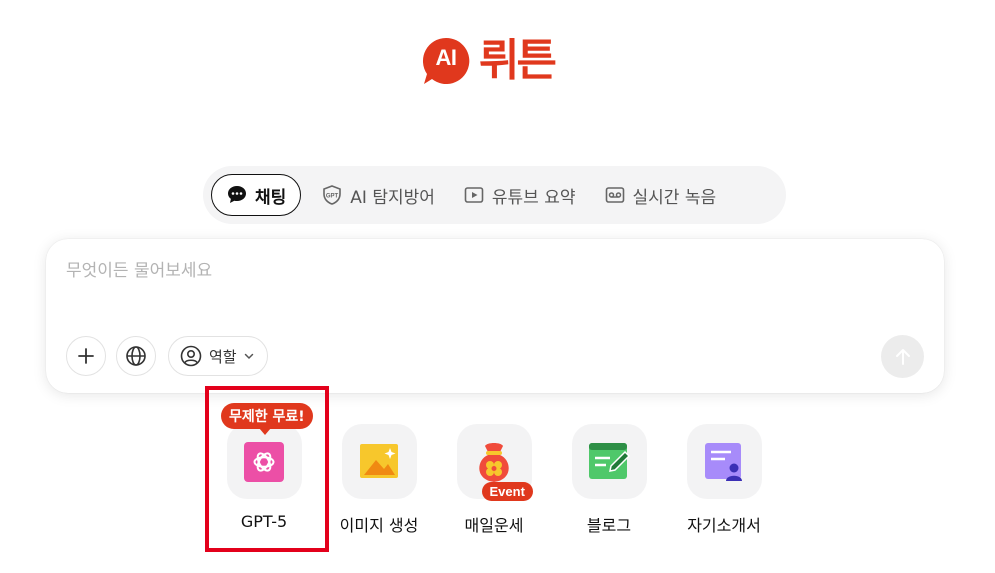  I want to click on svg-text: GPT, so click(332, 197).